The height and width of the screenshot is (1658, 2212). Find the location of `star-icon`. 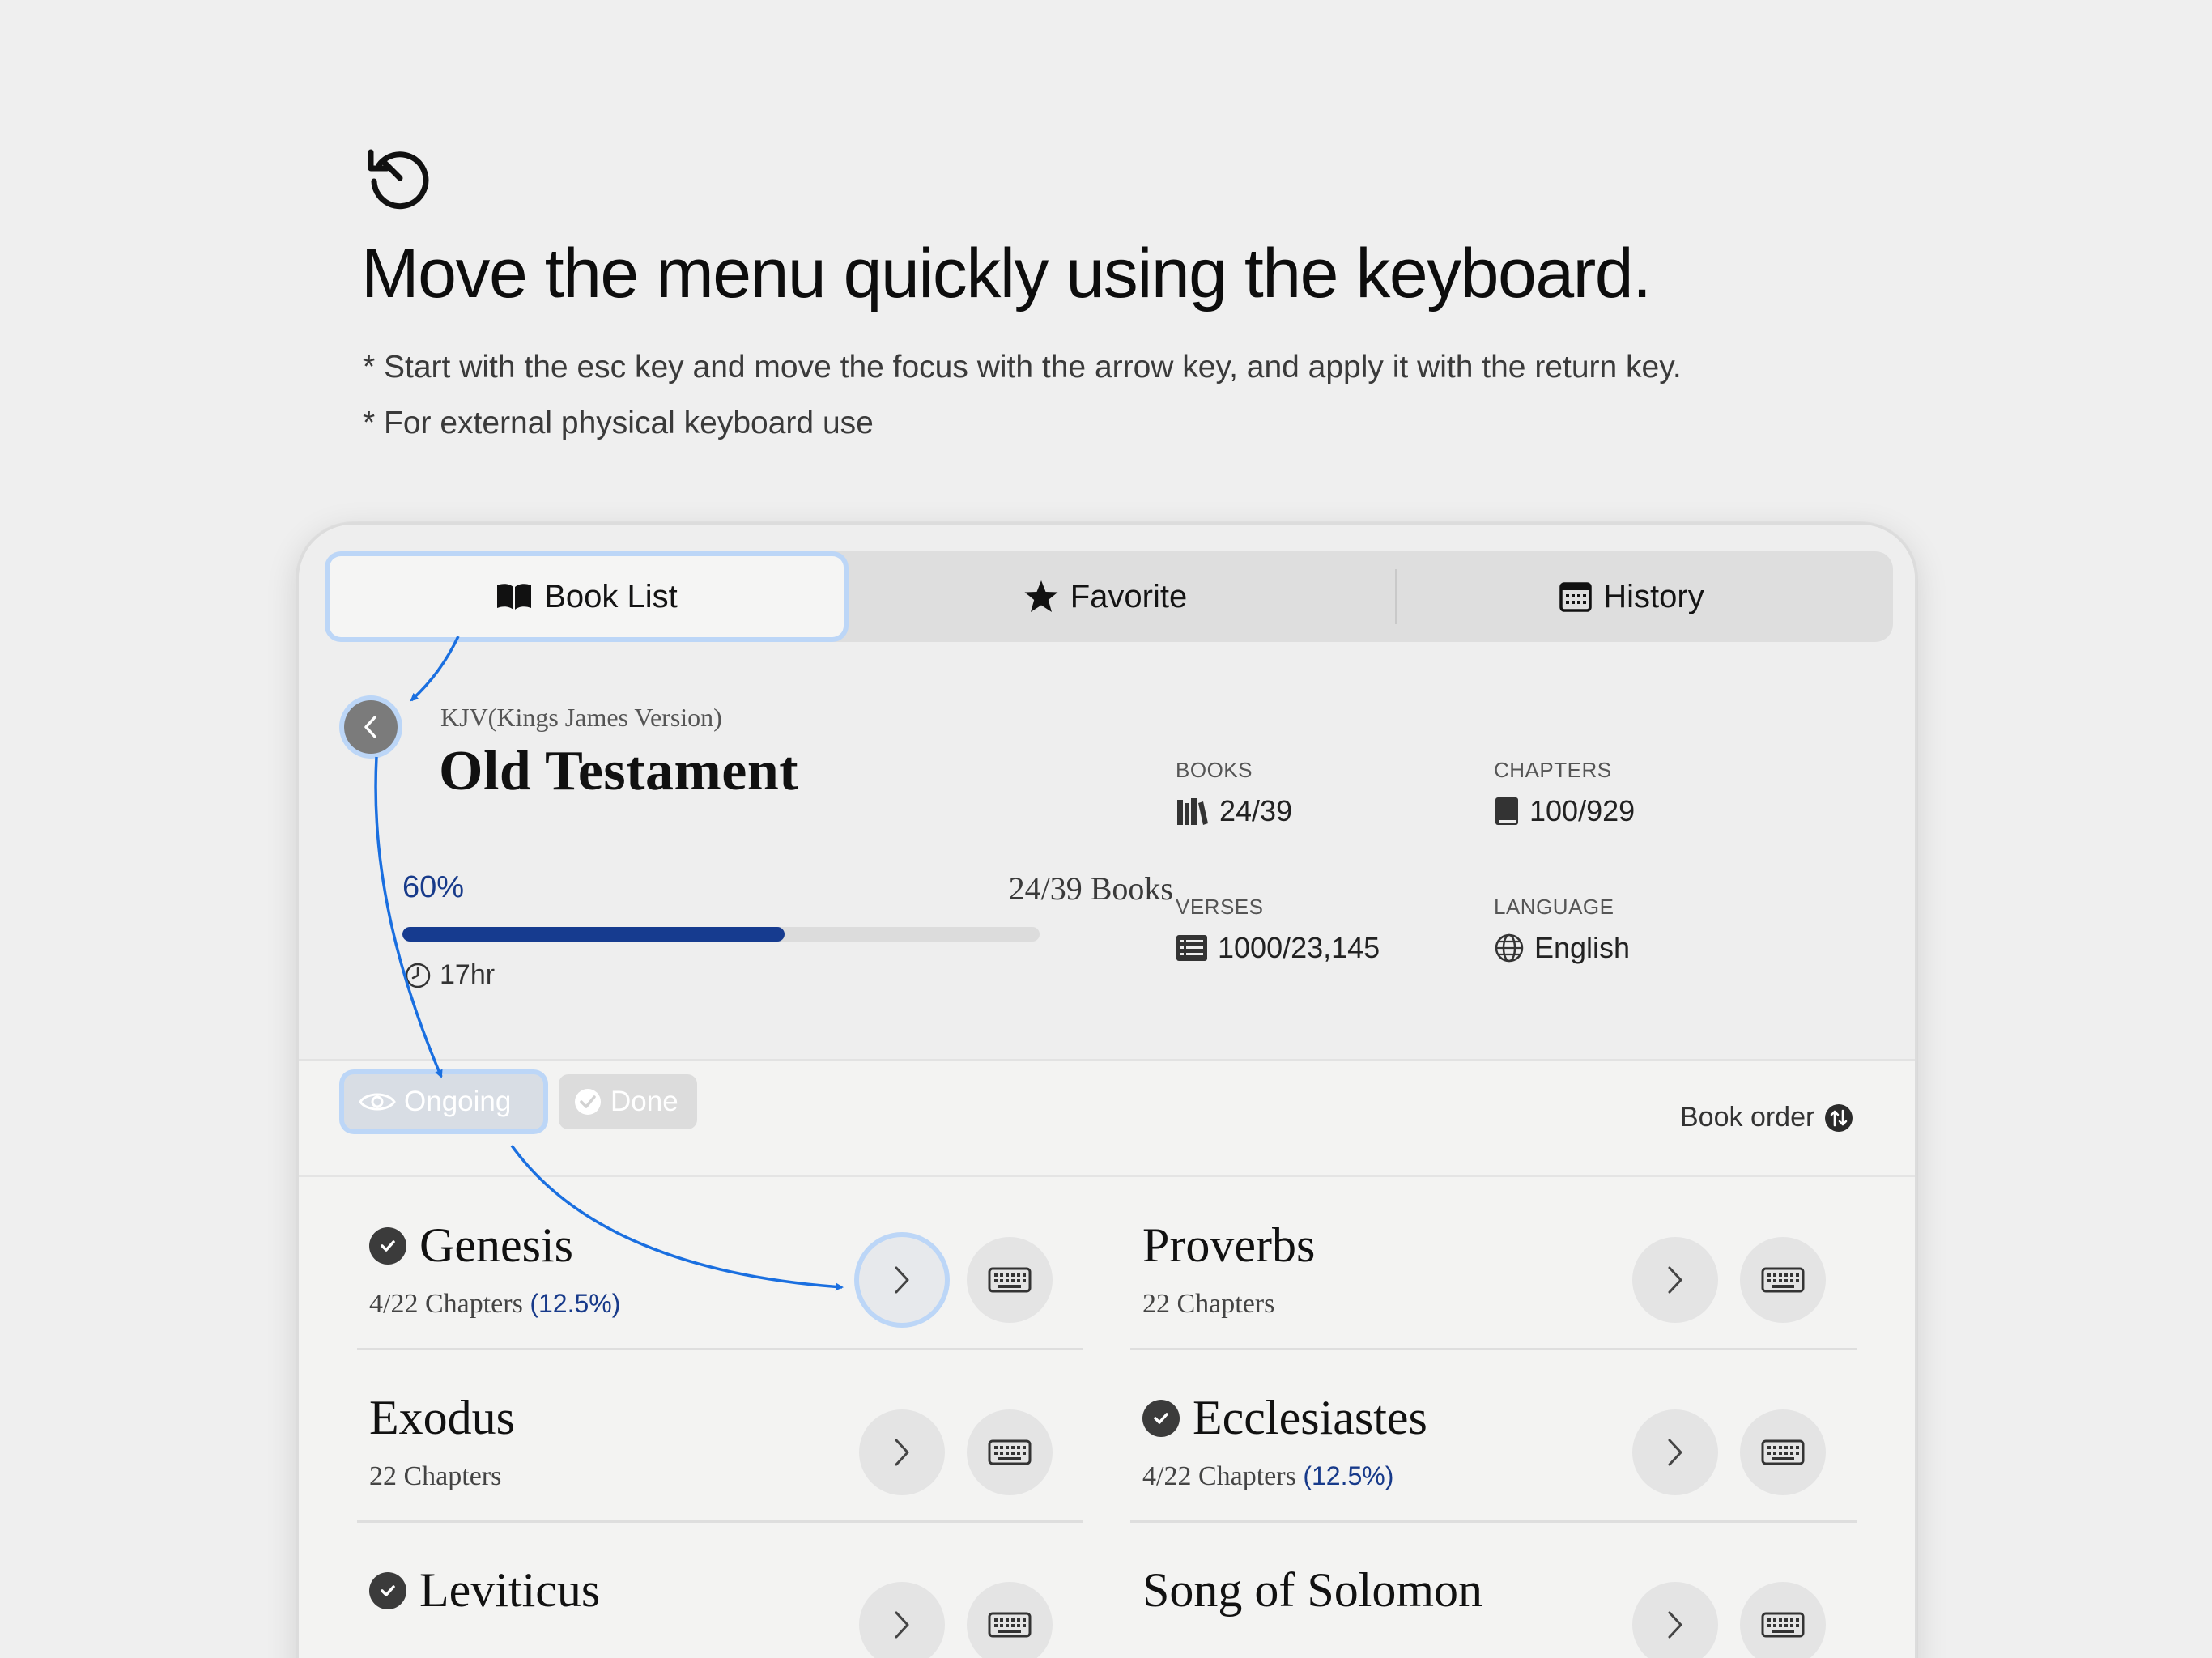

star-icon is located at coordinates (1041, 596).